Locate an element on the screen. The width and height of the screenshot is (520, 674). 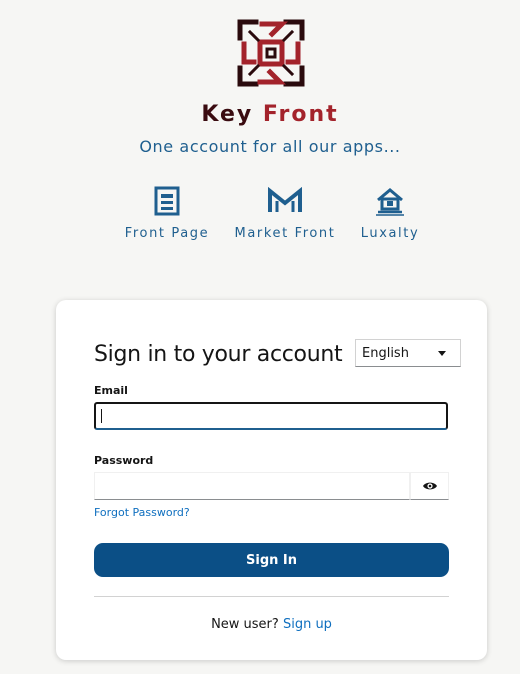
divider is located at coordinates (271, 596).